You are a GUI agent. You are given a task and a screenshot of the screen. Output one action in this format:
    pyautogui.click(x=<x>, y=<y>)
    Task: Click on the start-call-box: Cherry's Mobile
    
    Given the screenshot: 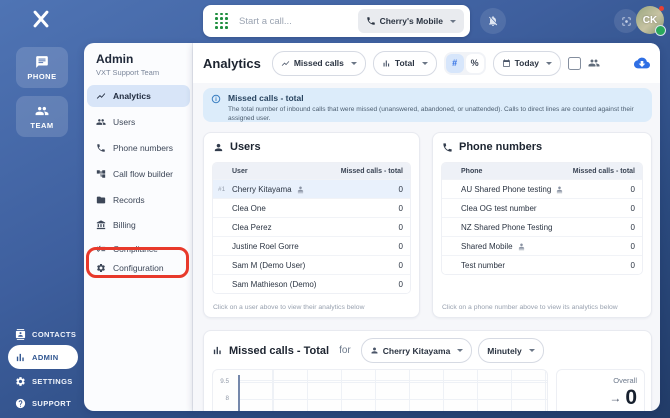 What is the action you would take?
    pyautogui.click(x=336, y=21)
    